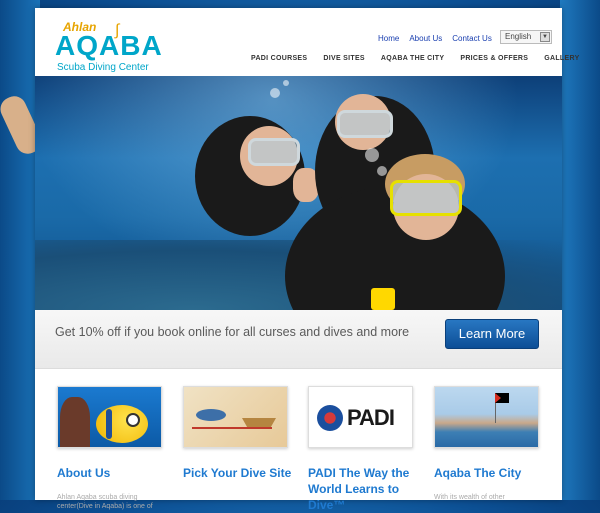  Describe the element at coordinates (242, 473) in the screenshot. I see `card-pick-dive-site-title: Pick Your Dive Site` at that location.